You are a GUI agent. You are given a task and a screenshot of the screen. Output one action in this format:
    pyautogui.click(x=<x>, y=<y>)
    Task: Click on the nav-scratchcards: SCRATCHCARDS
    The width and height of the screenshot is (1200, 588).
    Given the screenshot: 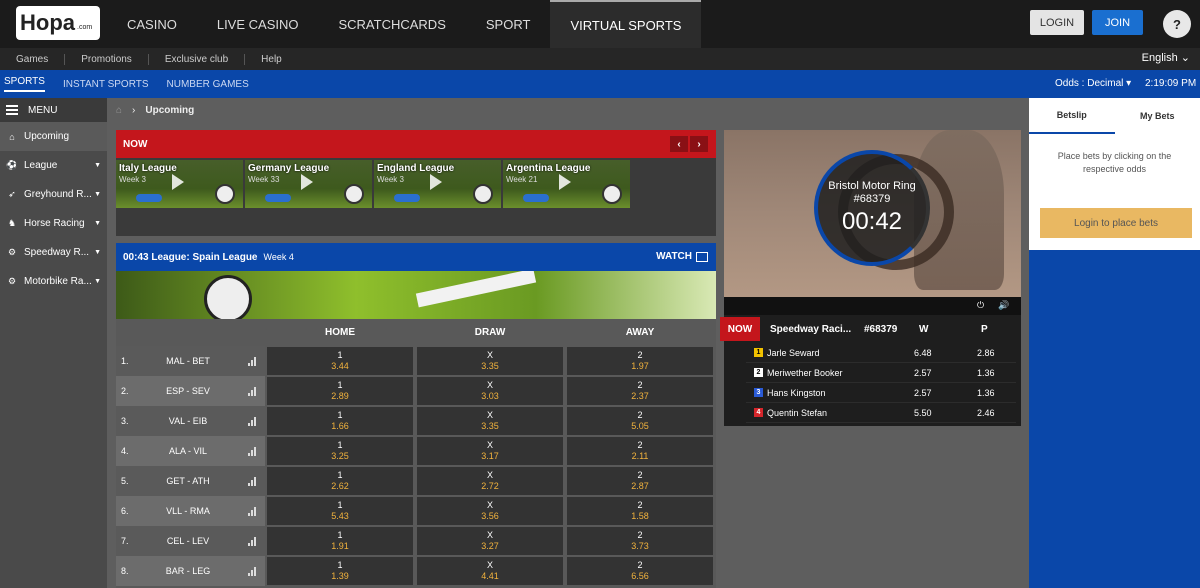 What is the action you would take?
    pyautogui.click(x=391, y=24)
    